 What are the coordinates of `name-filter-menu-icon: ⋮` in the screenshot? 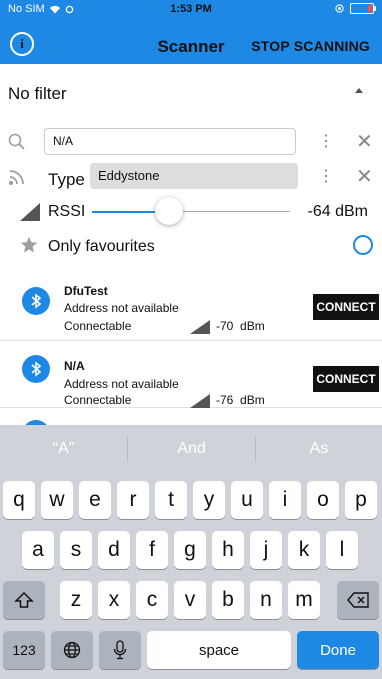 It's located at (326, 141).